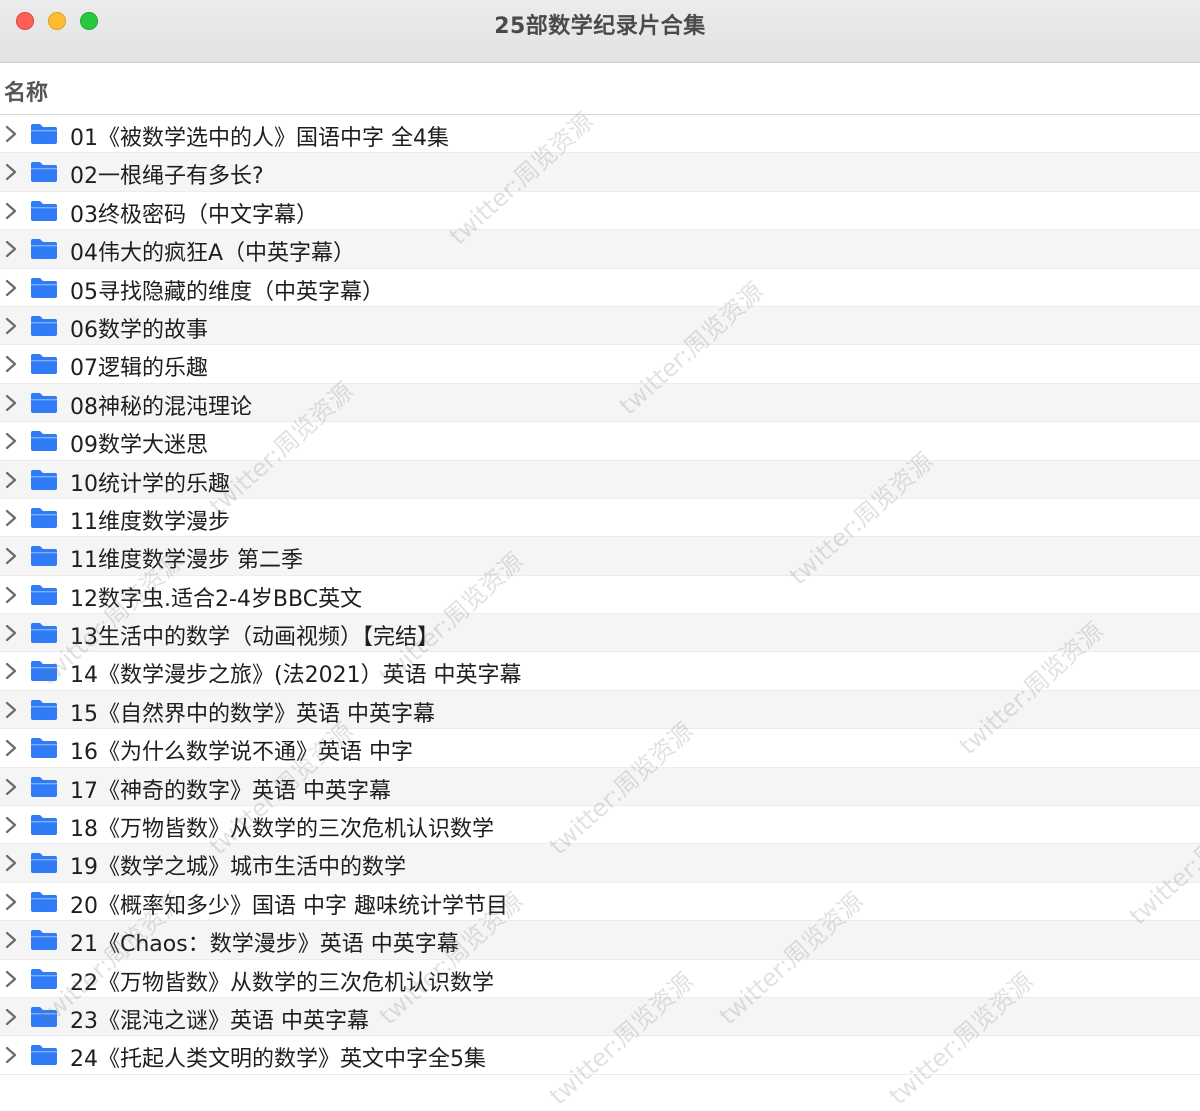 The height and width of the screenshot is (1111, 1200). Describe the element at coordinates (600, 633) in the screenshot. I see `list-item: 13生活中的数学（动画视频）【完结】` at that location.